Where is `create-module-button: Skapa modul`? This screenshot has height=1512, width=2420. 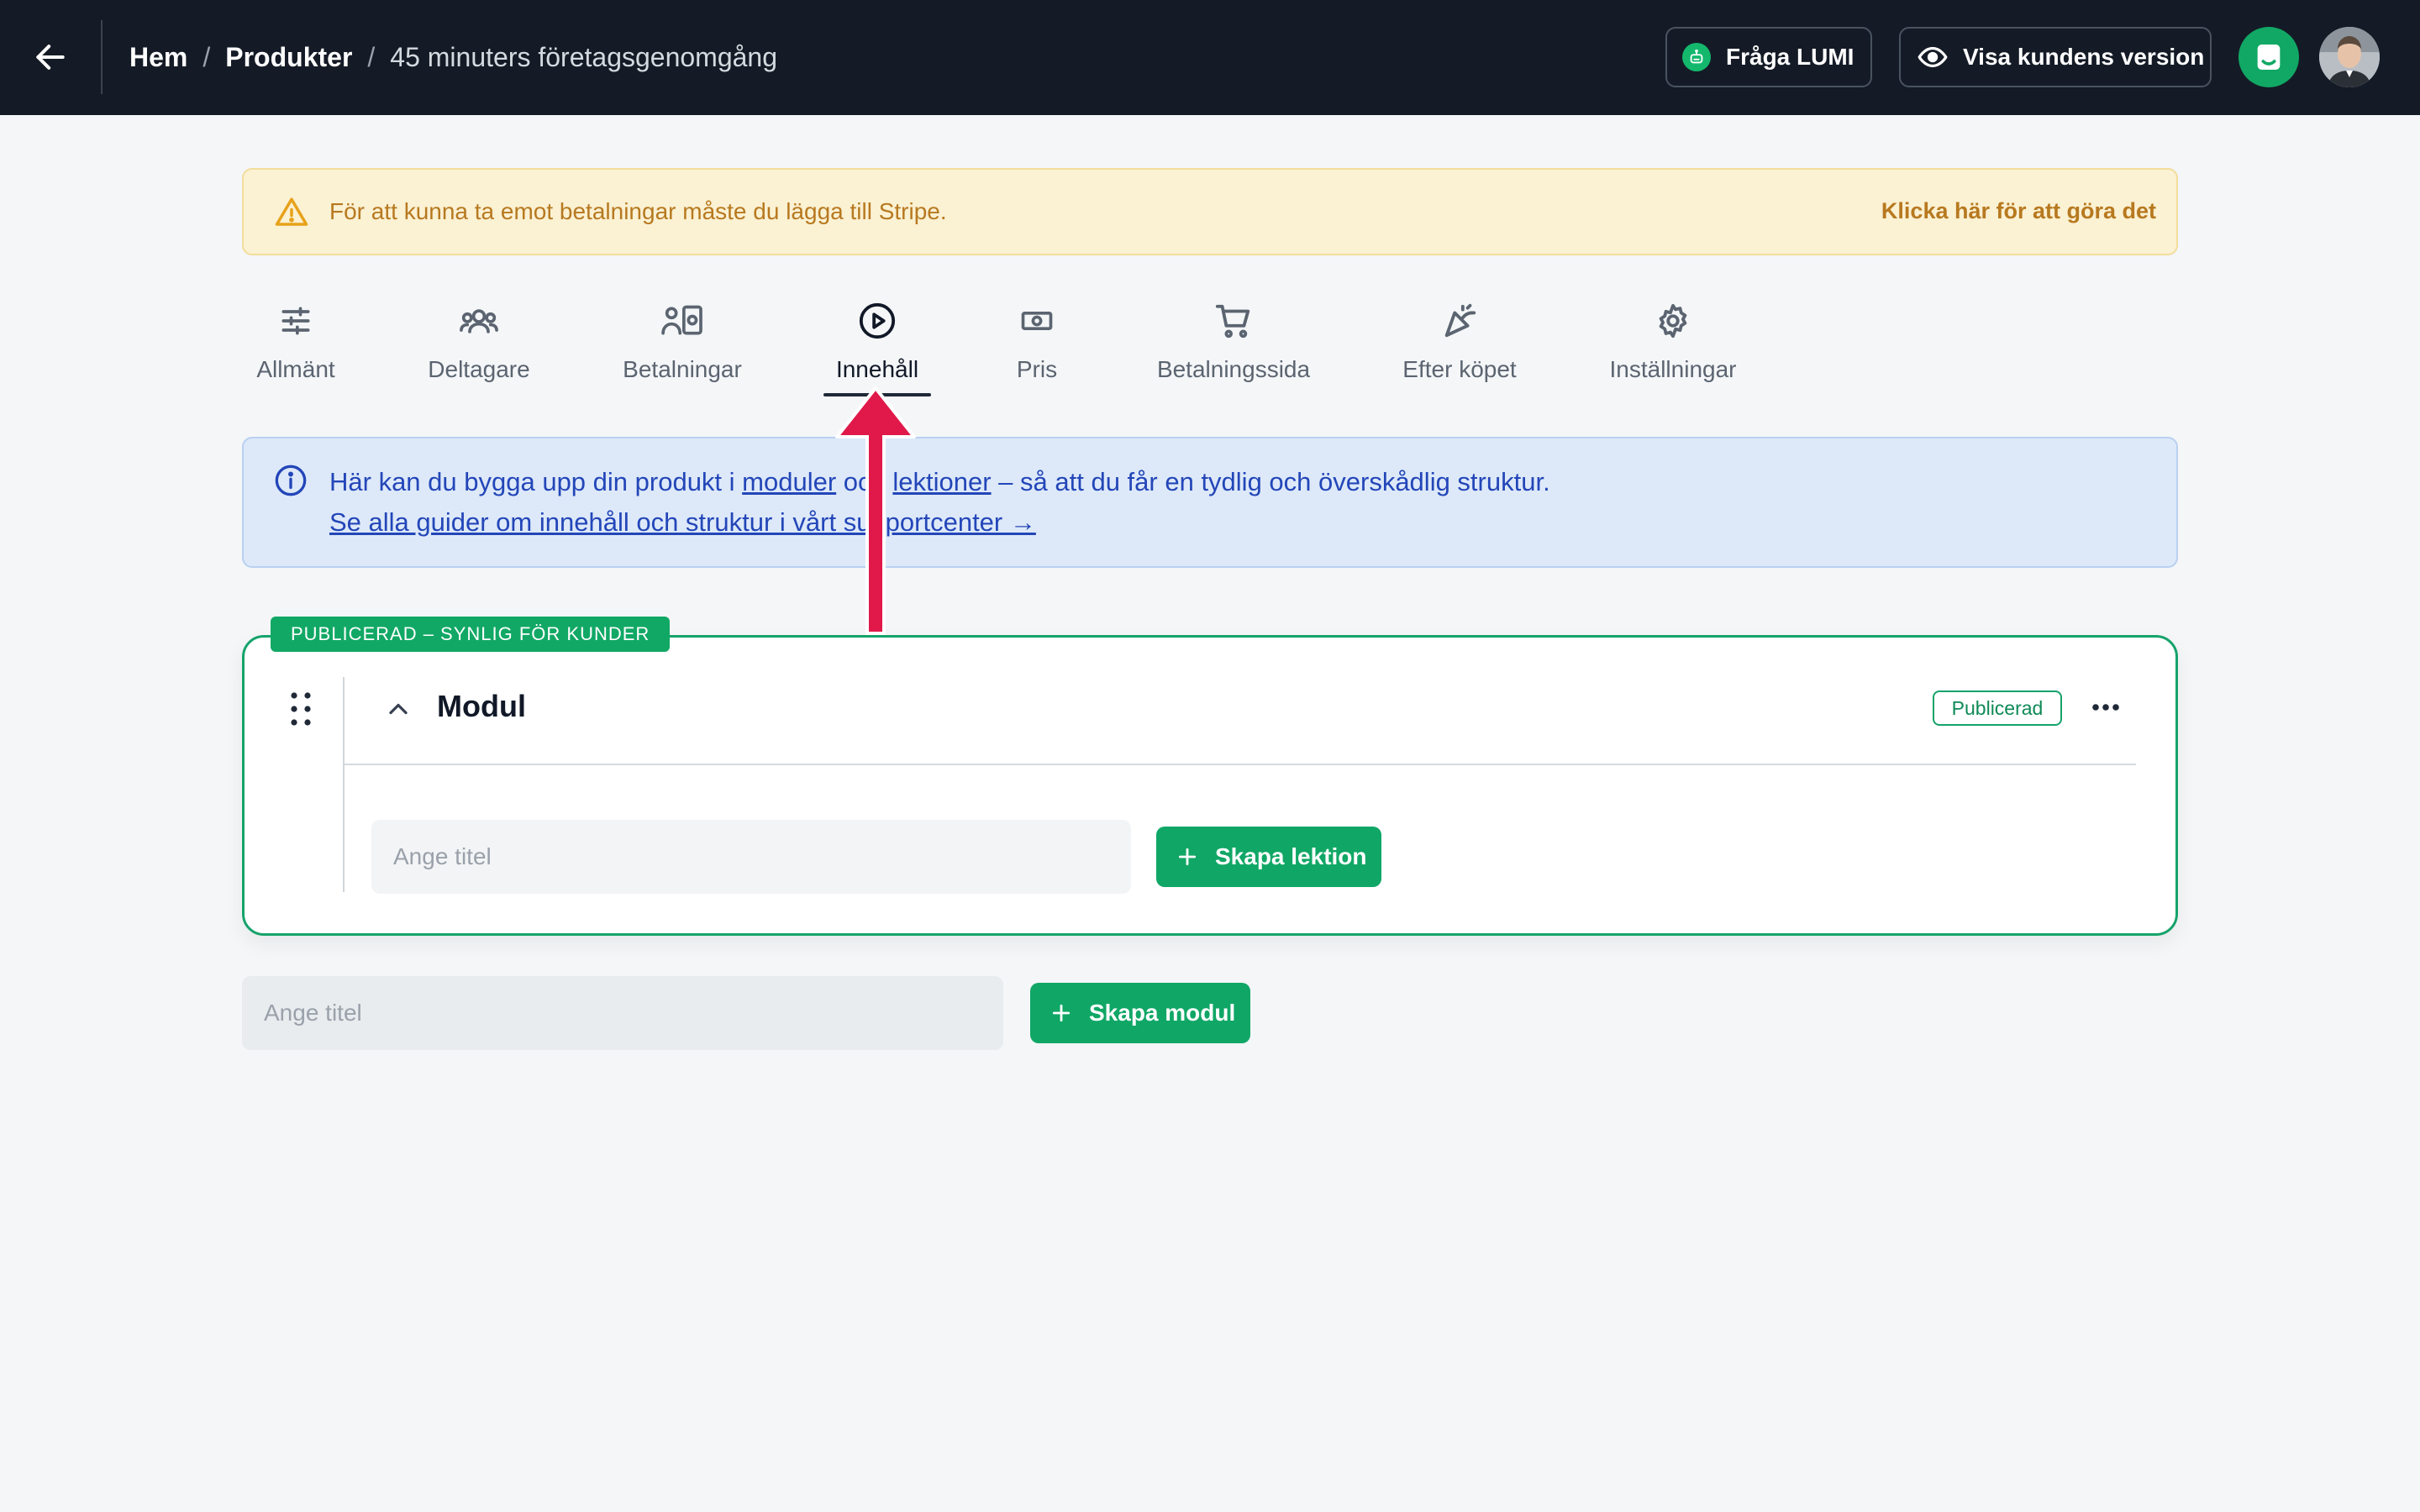 create-module-button: Skapa modul is located at coordinates (1140, 1013).